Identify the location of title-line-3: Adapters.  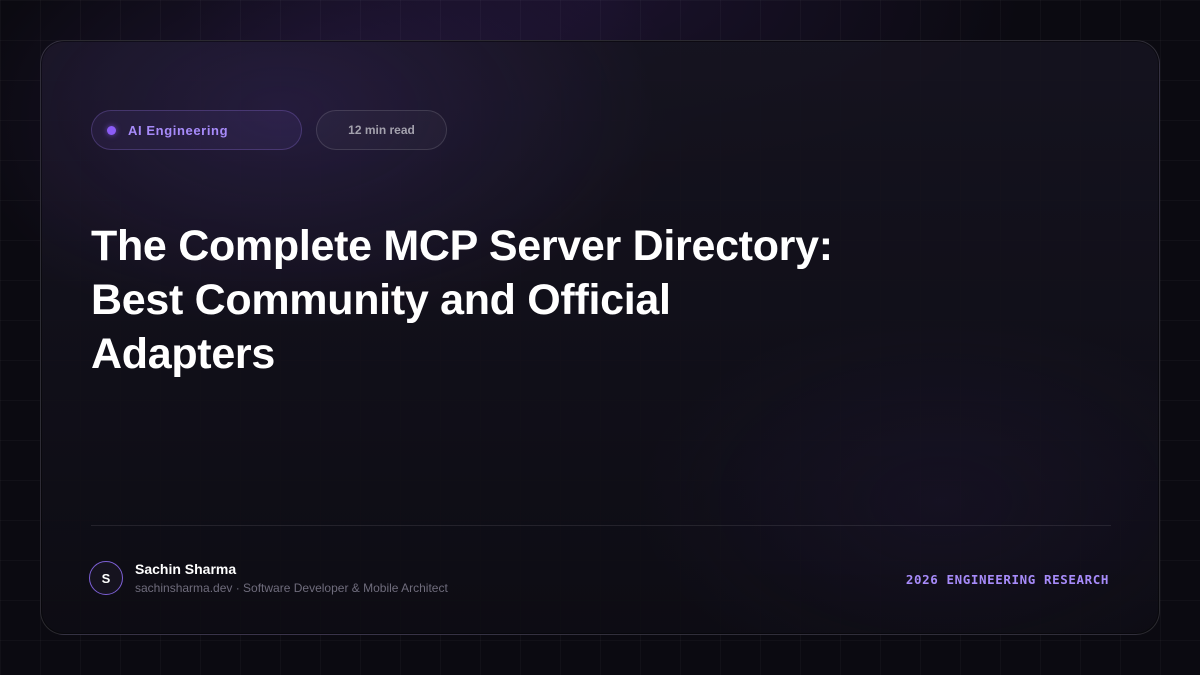
(183, 354).